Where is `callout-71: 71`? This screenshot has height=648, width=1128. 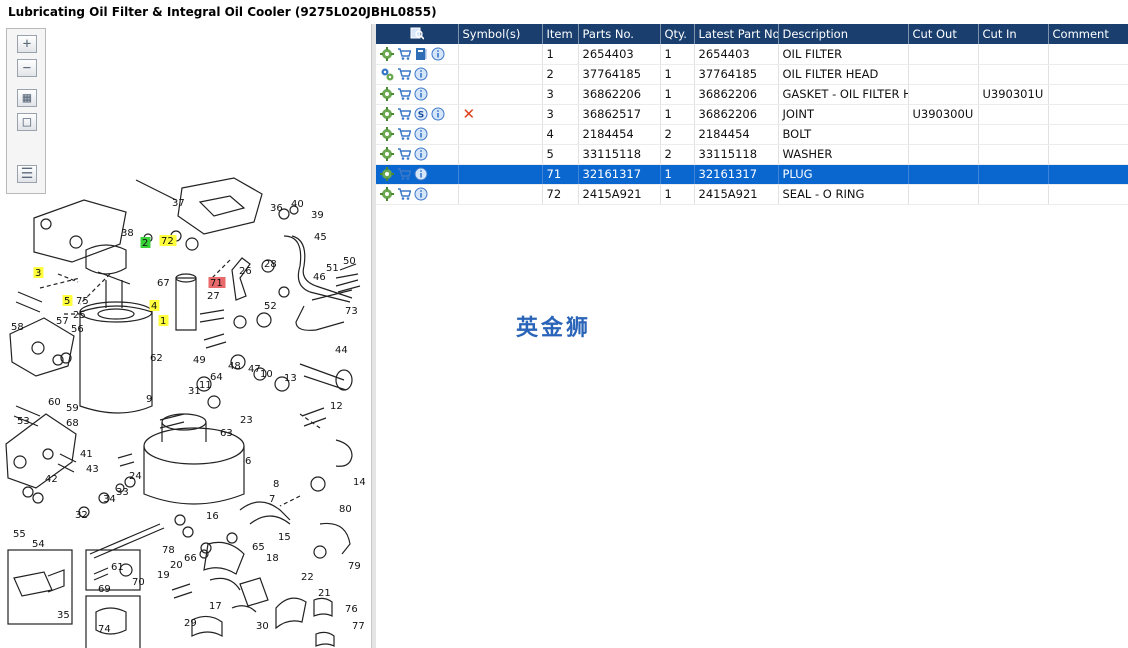 callout-71: 71 is located at coordinates (217, 283).